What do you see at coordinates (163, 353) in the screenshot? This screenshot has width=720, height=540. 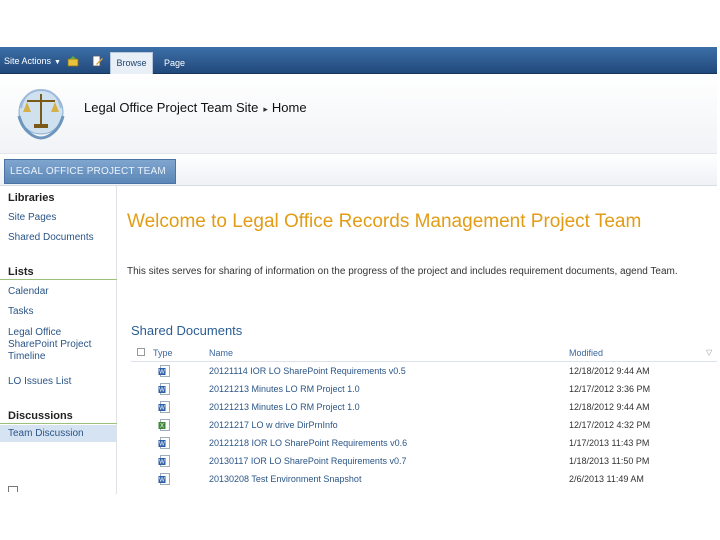 I see `column-header-type: Type` at bounding box center [163, 353].